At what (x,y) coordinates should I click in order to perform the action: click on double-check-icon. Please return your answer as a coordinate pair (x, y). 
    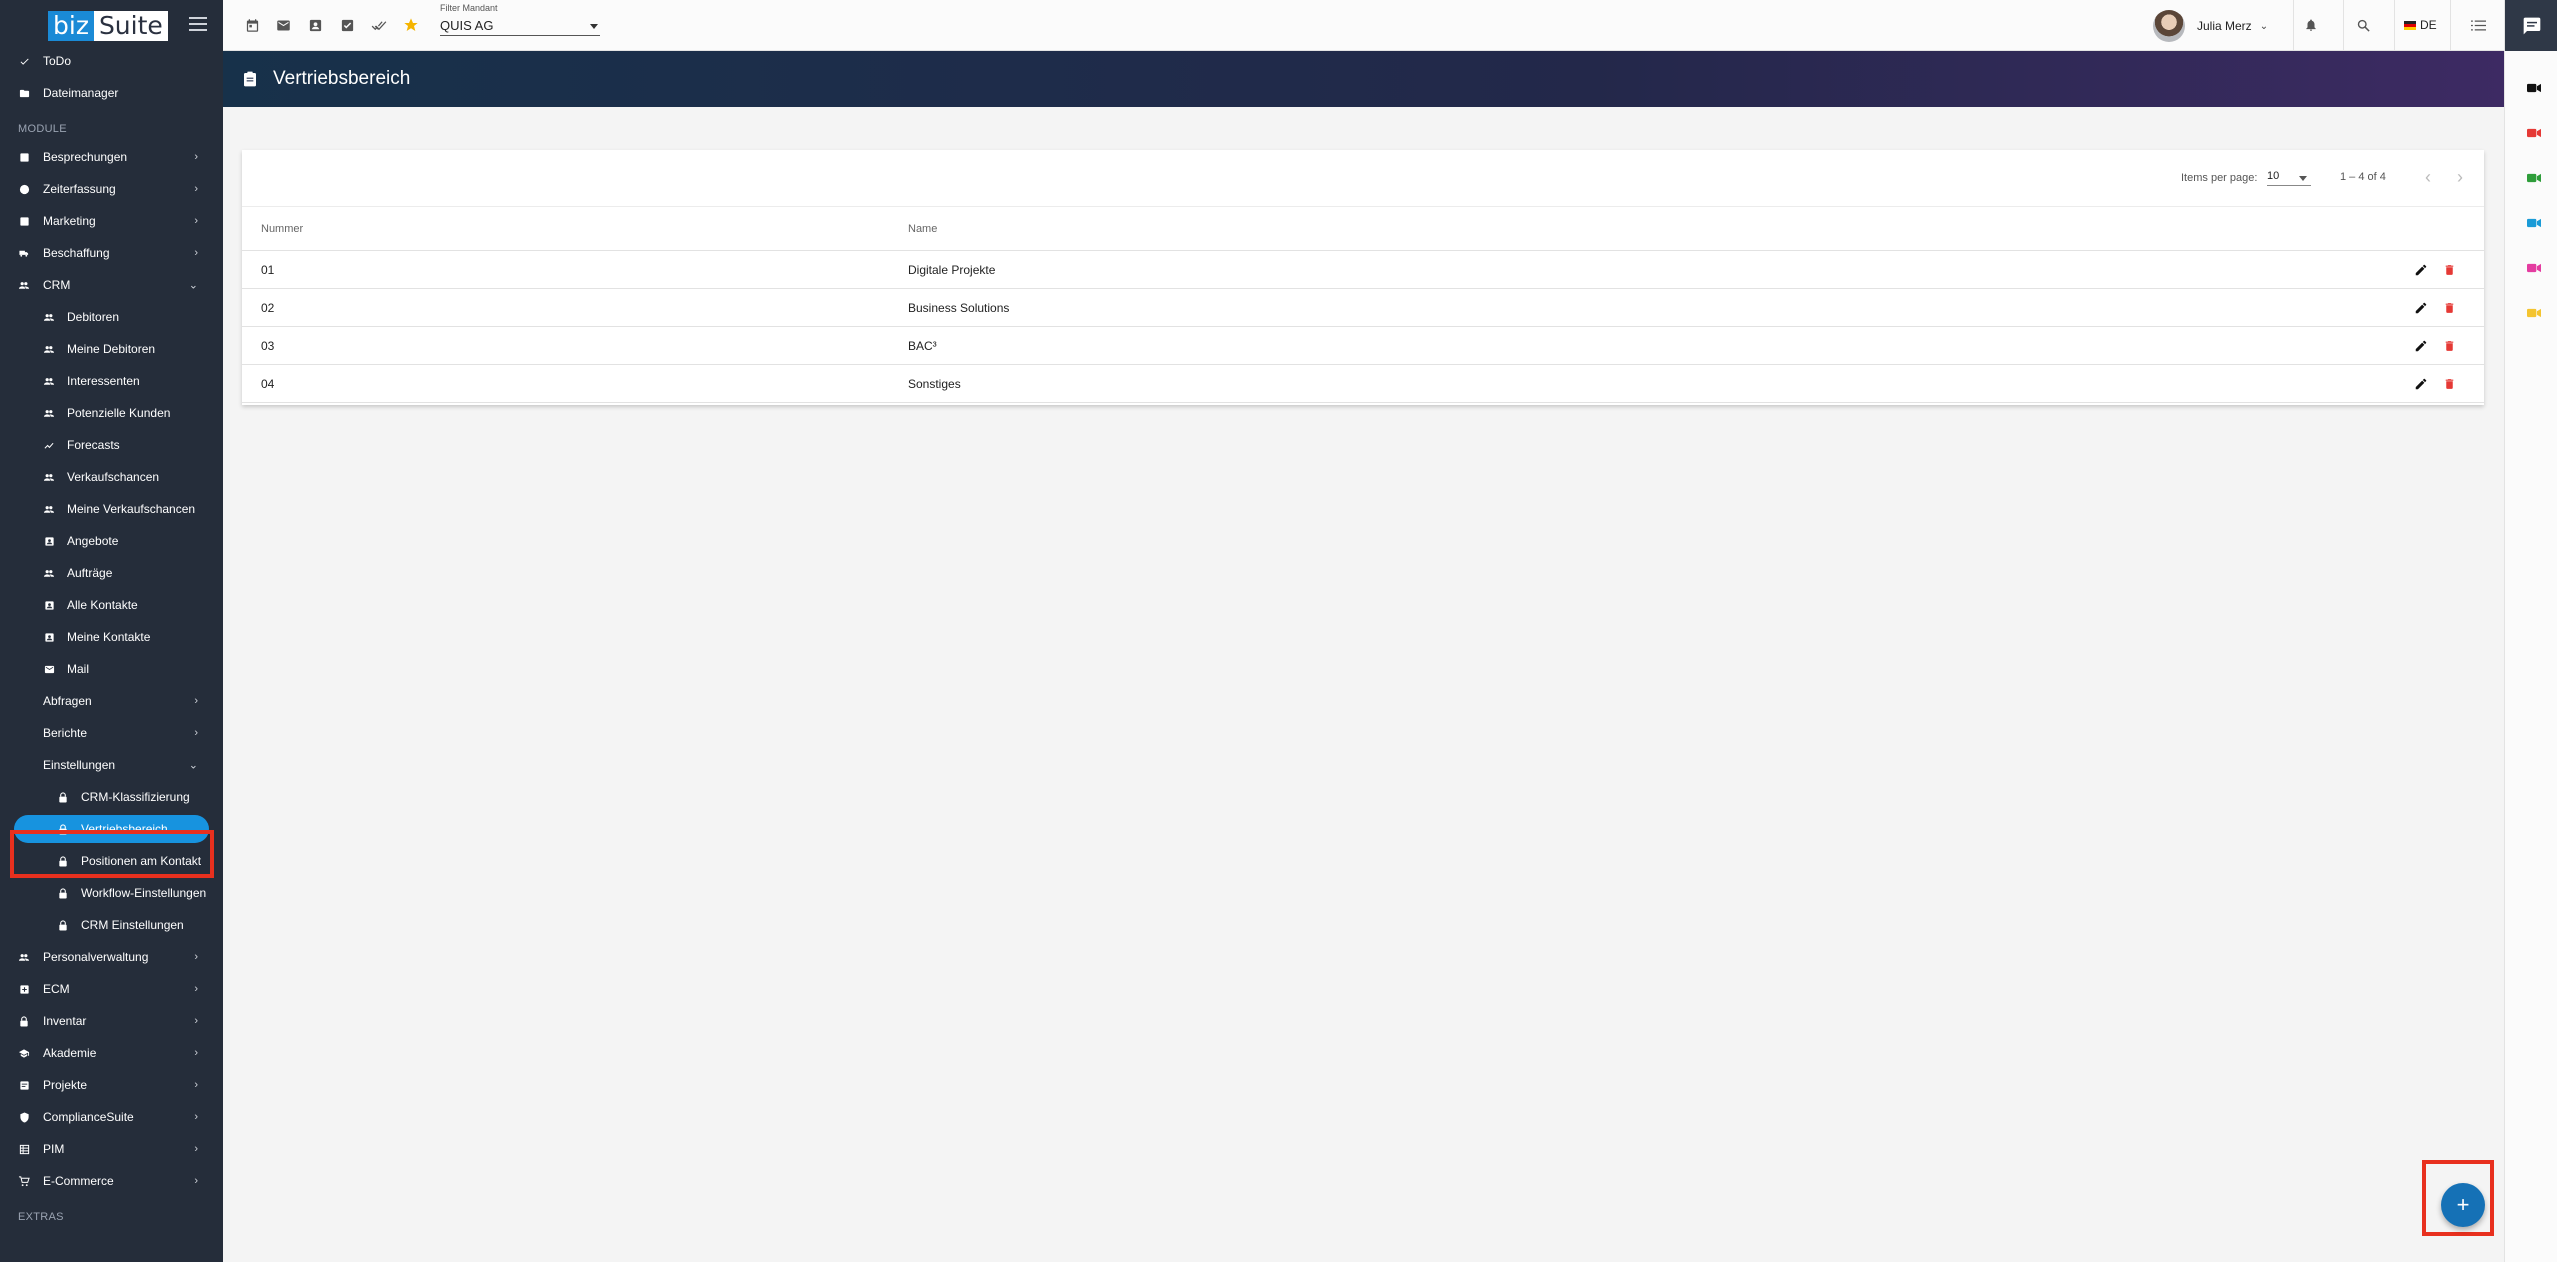
    Looking at the image, I should click on (379, 25).